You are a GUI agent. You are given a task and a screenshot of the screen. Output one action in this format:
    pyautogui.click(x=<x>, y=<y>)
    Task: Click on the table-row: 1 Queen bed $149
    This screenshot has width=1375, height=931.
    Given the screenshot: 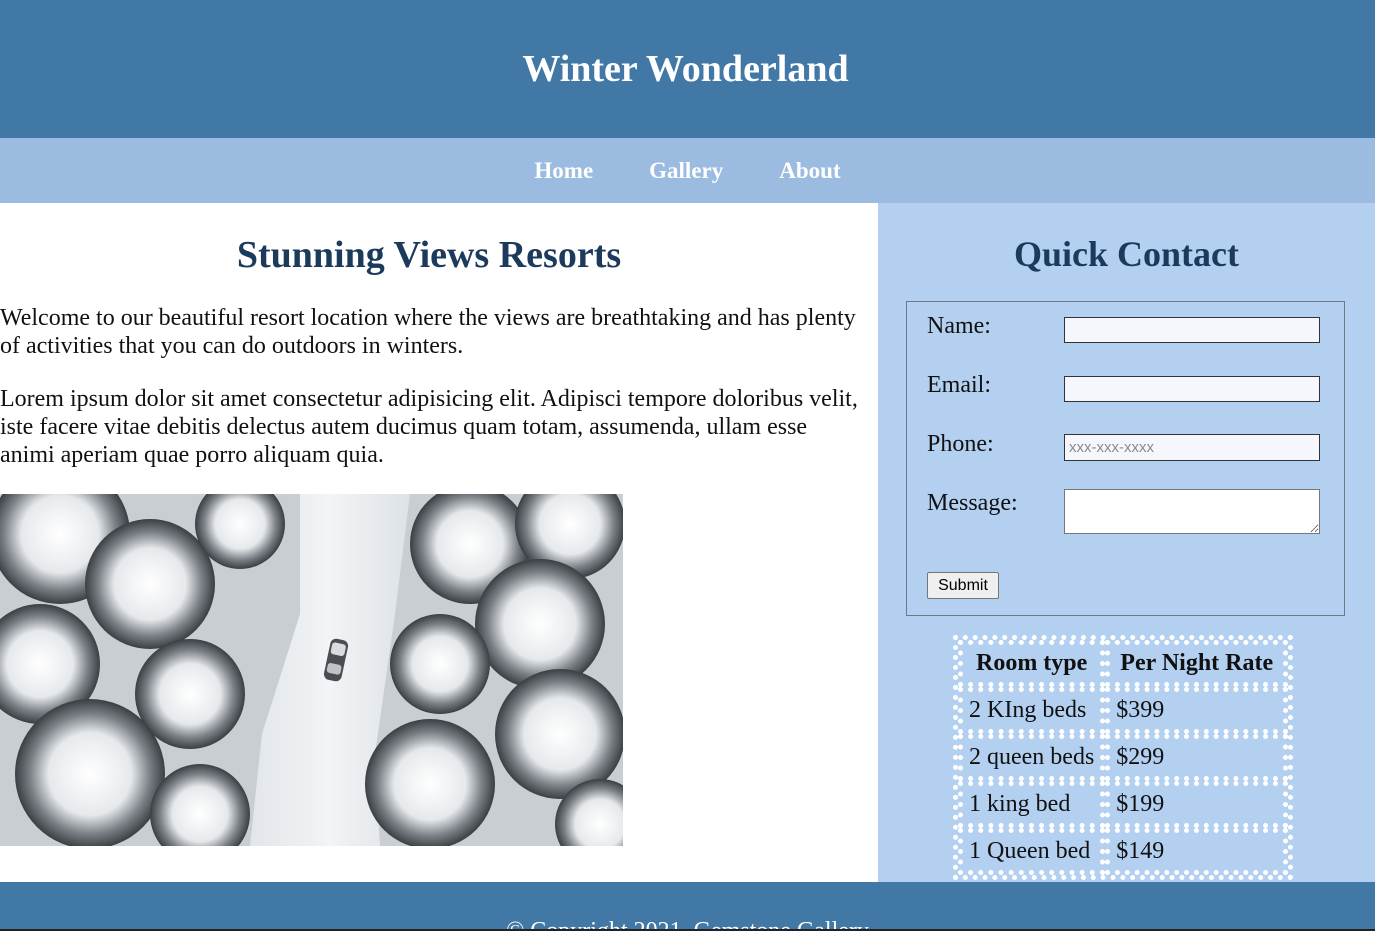 What is the action you would take?
    pyautogui.click(x=1123, y=851)
    